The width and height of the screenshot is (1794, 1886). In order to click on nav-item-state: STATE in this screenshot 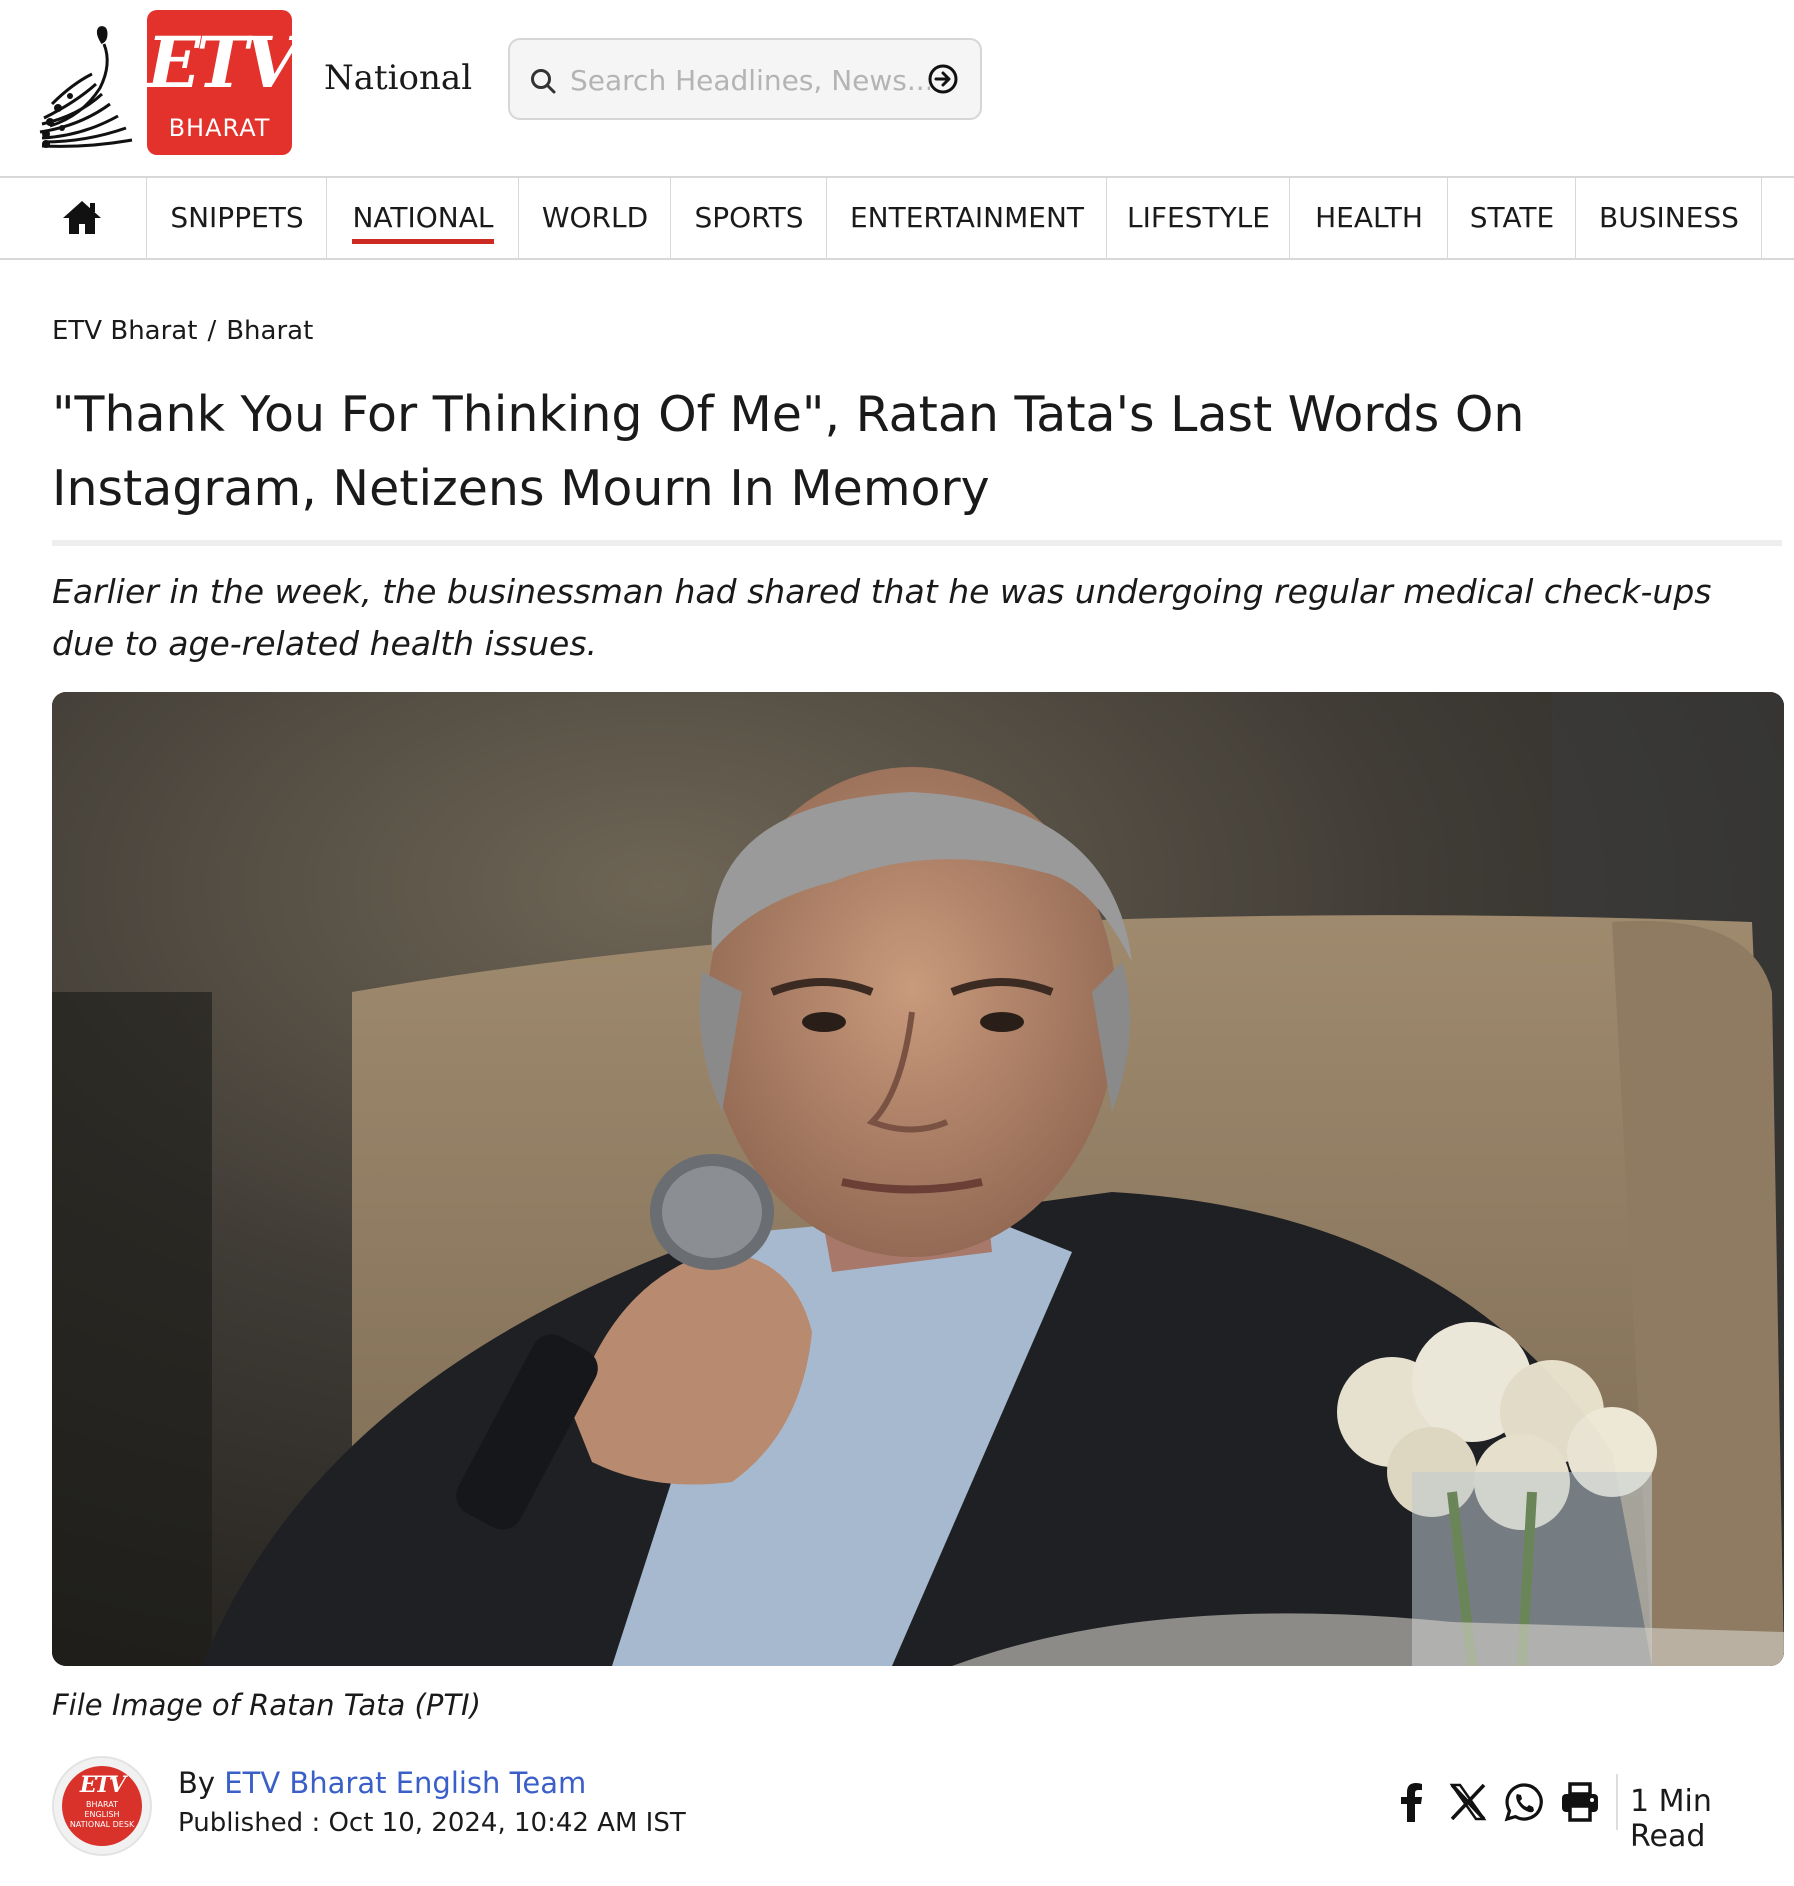, I will do `click(1511, 218)`.